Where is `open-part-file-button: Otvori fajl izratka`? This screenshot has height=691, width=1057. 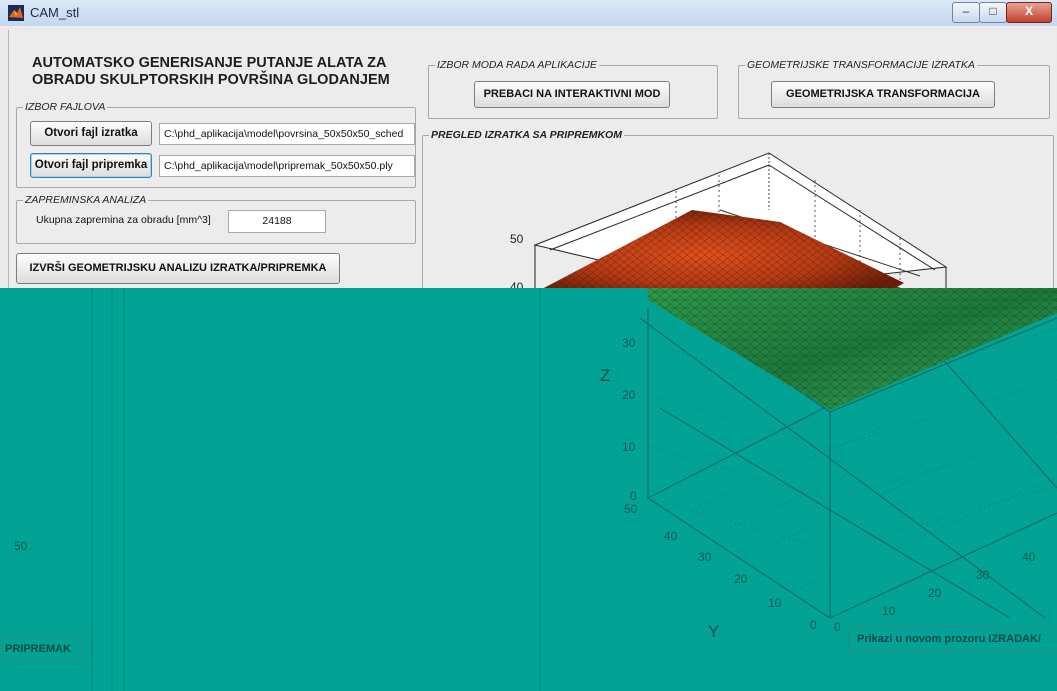
open-part-file-button: Otvori fajl izratka is located at coordinates (91, 133).